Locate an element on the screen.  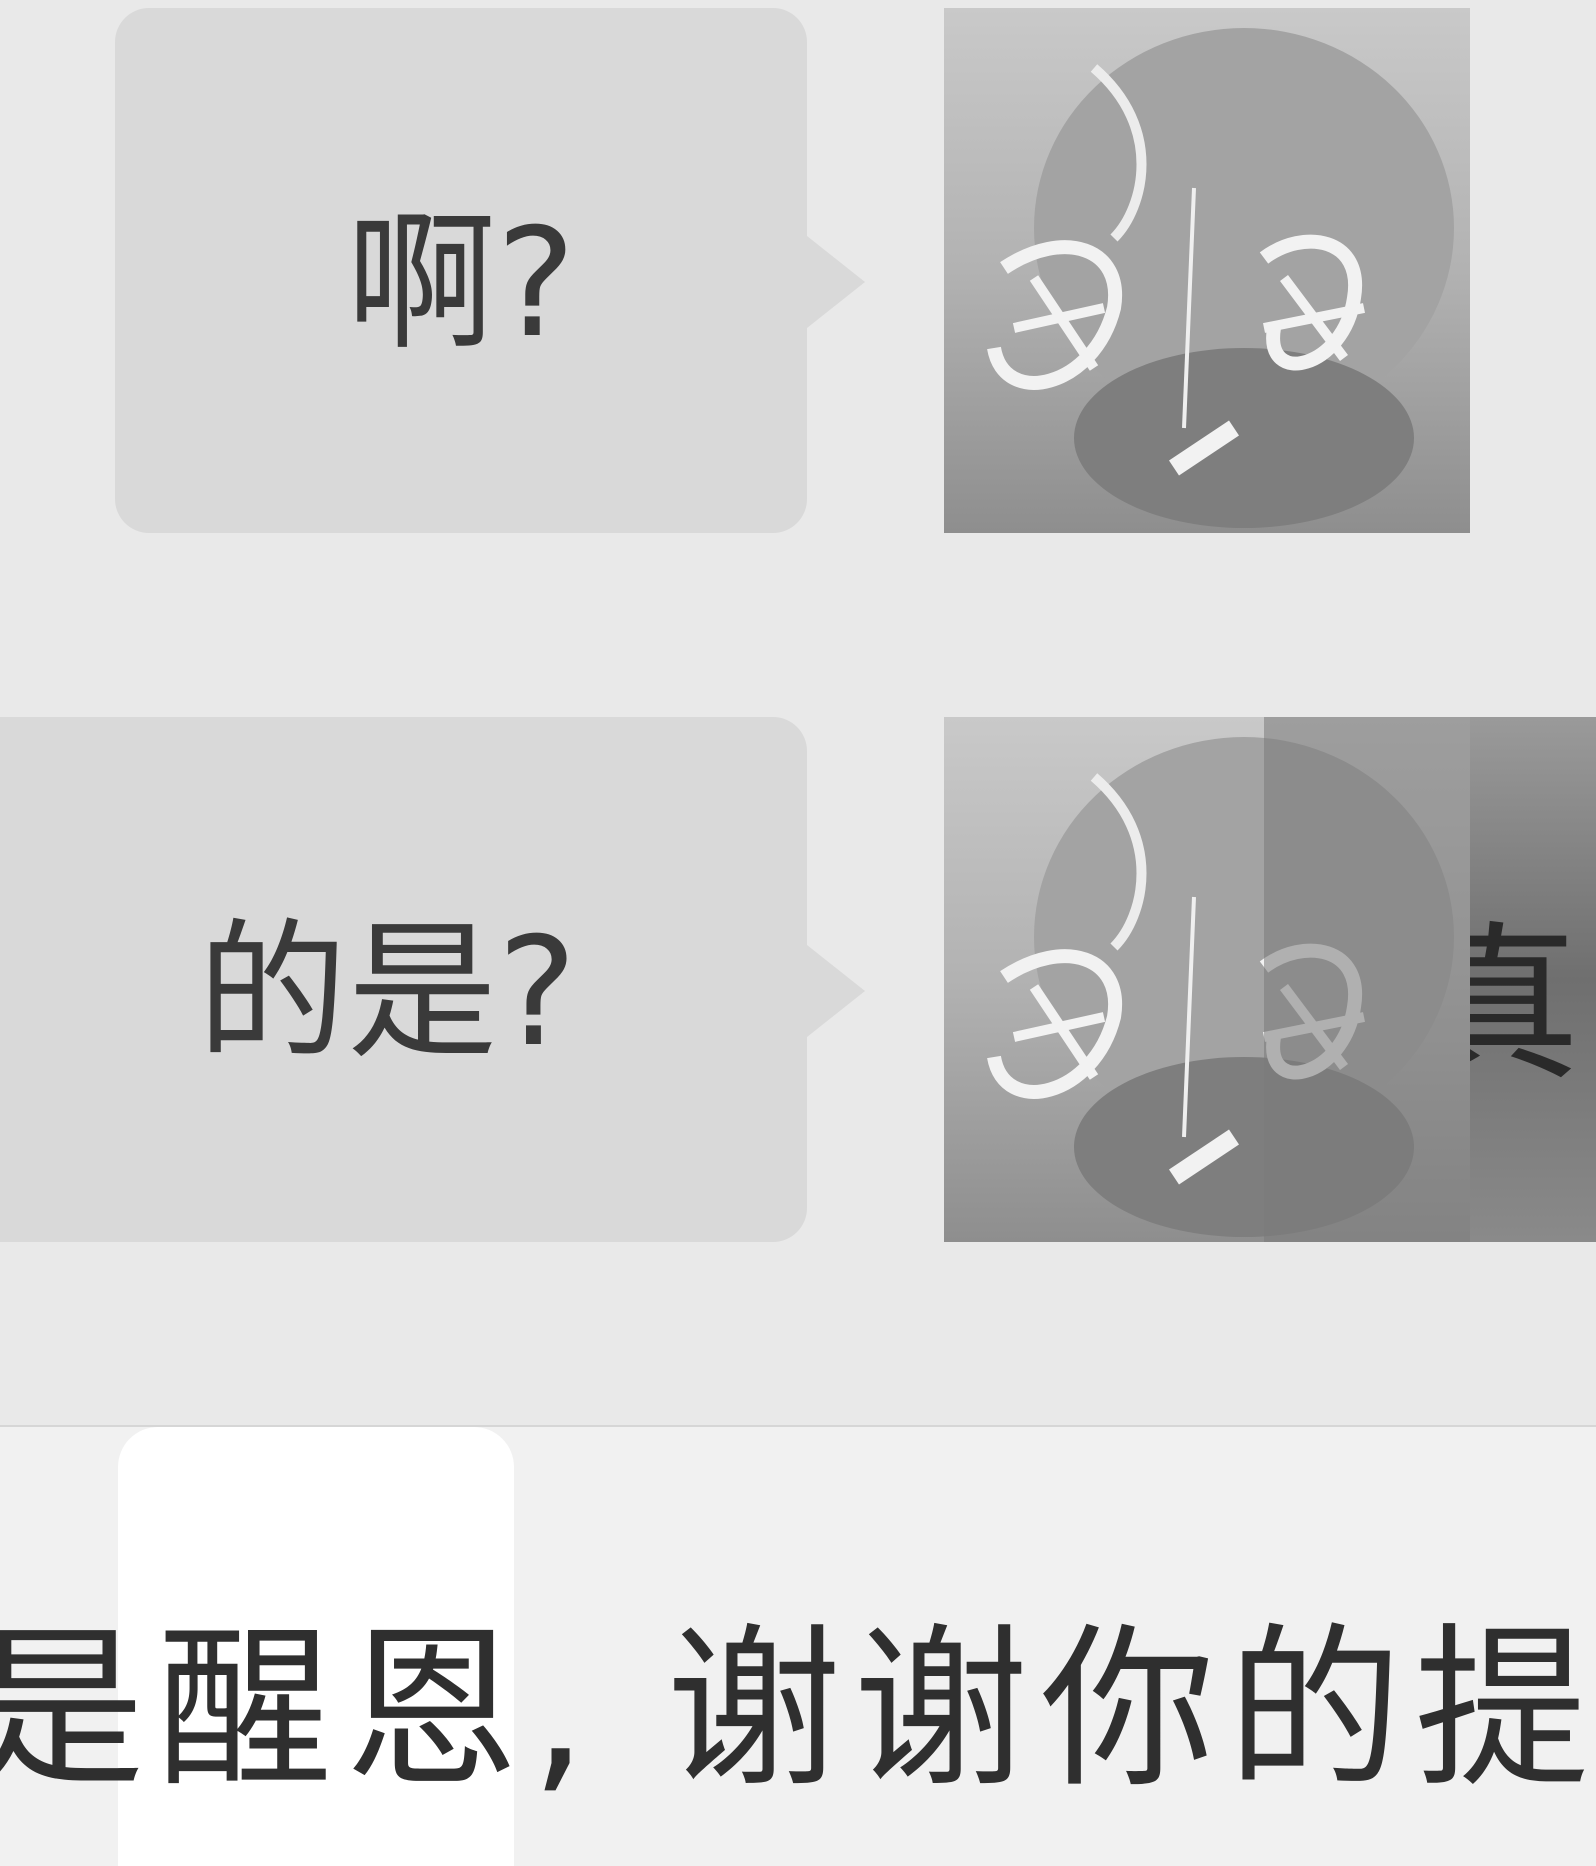
draft-text: 是醒恩, 谢谢你的提 is located at coordinates (798, 1694).